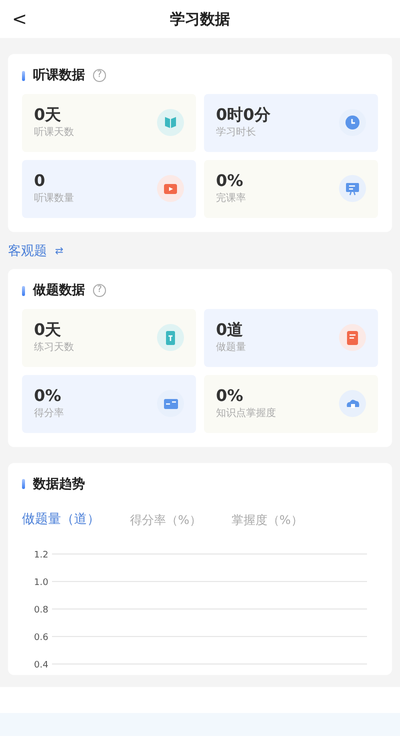  What do you see at coordinates (243, 115) in the screenshot?
I see `stat-value: 0时0分` at bounding box center [243, 115].